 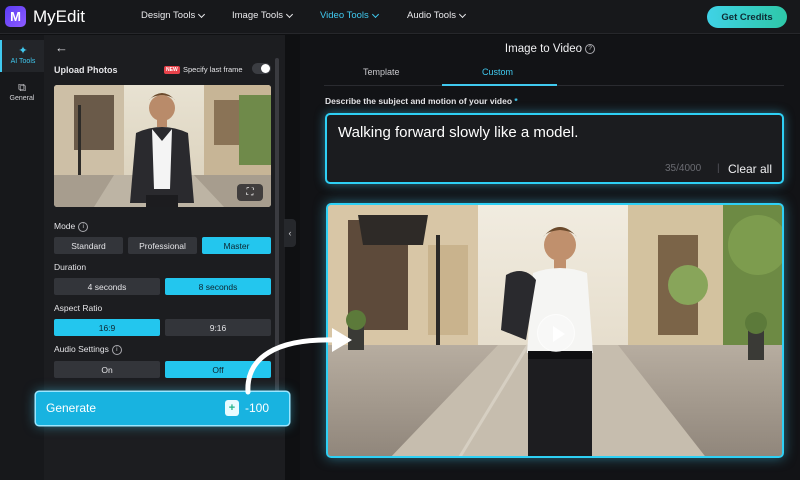 I want to click on mode-professional-button: Professional, so click(x=162, y=245).